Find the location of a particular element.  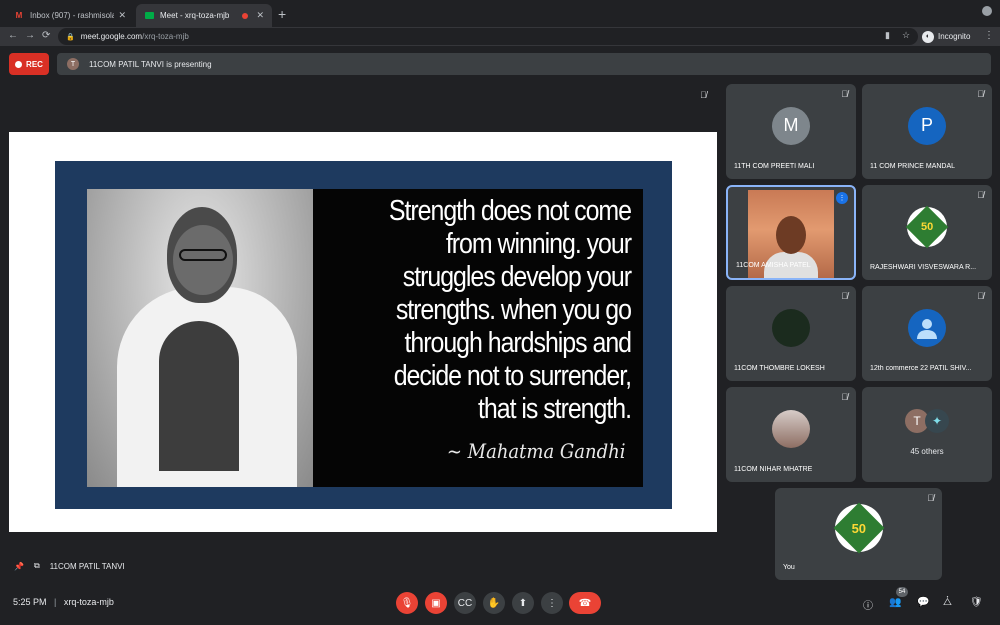

window-control-icon is located at coordinates (987, 11).